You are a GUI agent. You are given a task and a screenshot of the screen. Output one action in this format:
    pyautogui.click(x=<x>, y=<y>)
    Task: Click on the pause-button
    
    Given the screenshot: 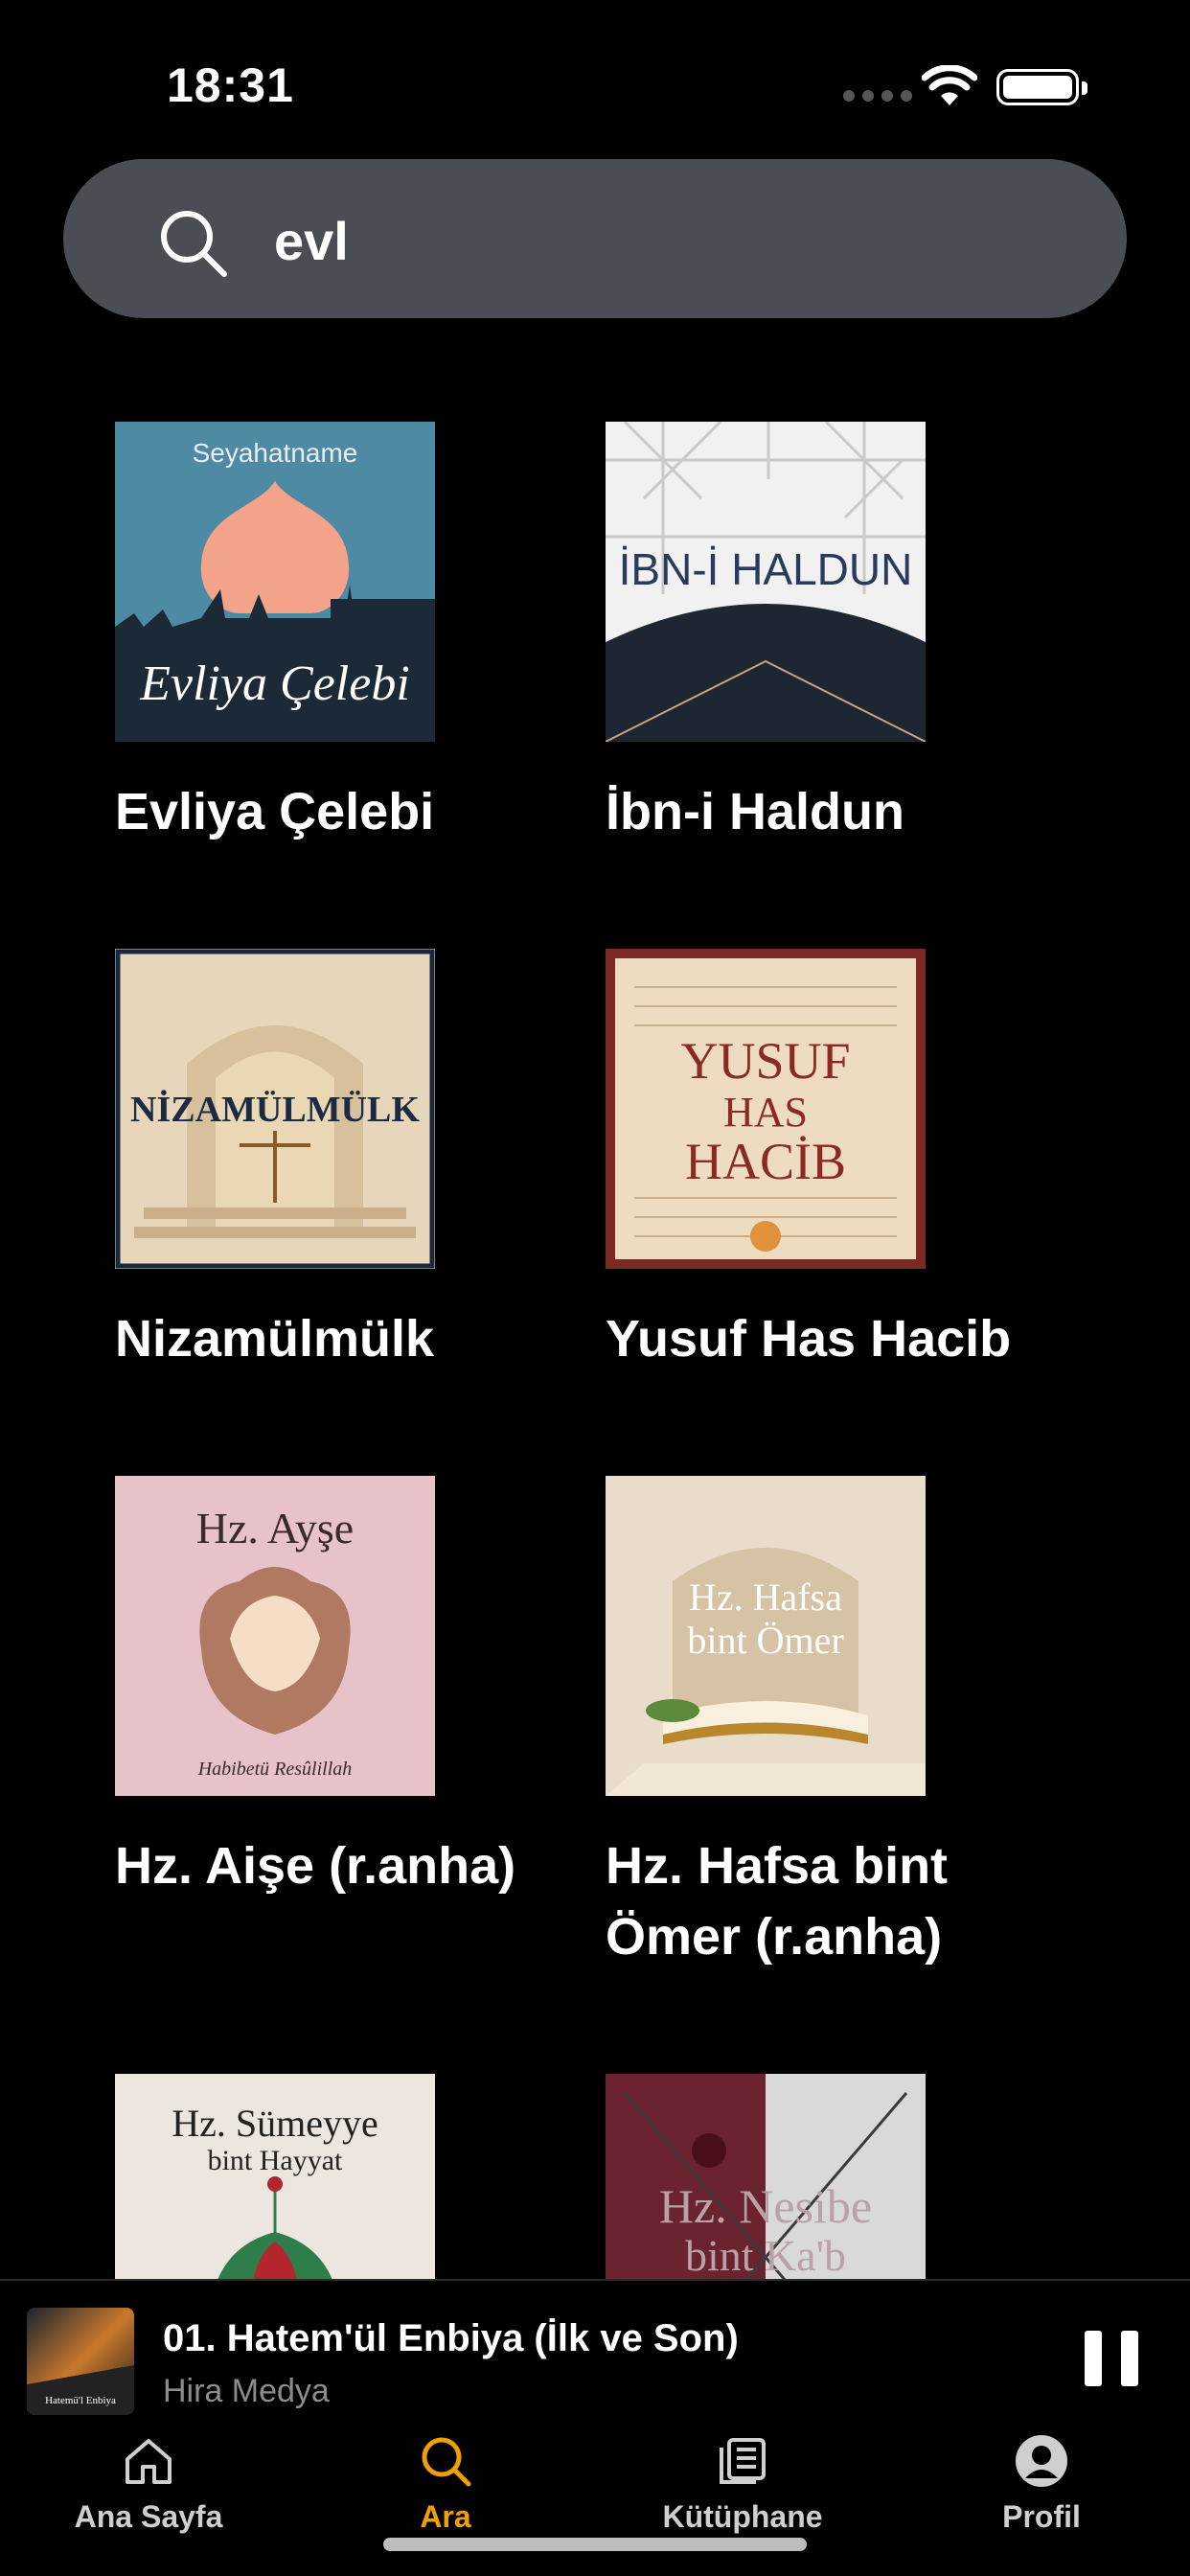 What is the action you would take?
    pyautogui.click(x=1111, y=2358)
    